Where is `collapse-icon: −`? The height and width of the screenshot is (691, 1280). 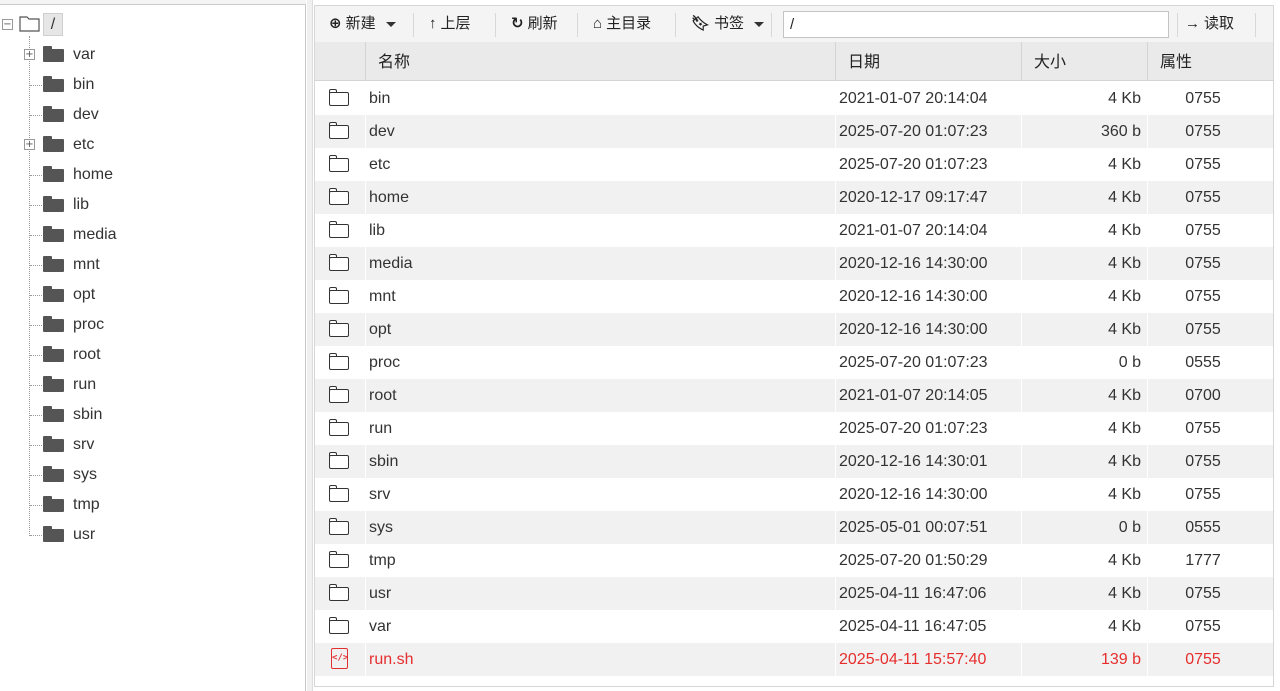
collapse-icon: − is located at coordinates (7, 24).